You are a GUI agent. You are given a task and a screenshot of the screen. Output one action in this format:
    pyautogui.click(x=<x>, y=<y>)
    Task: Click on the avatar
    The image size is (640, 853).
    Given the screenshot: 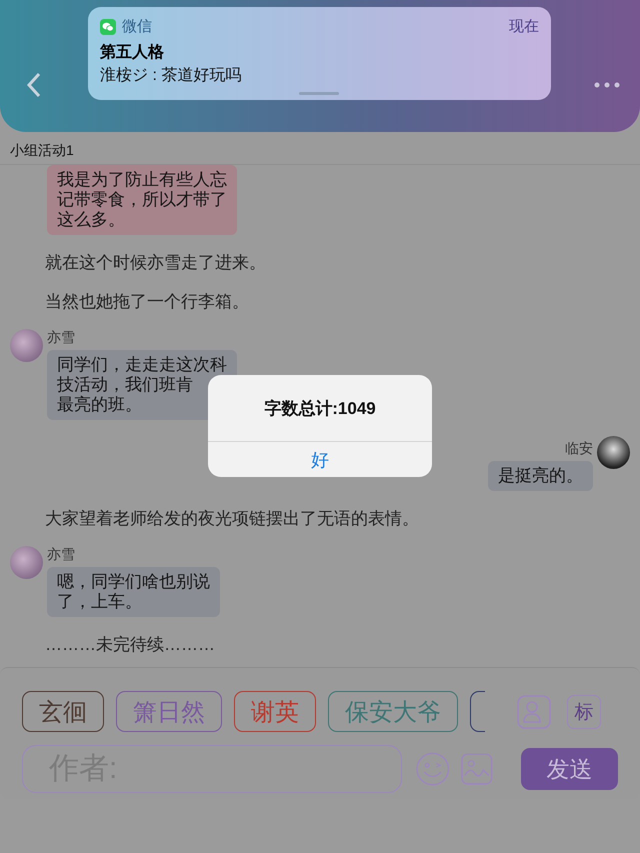 What is the action you would take?
    pyautogui.click(x=613, y=452)
    